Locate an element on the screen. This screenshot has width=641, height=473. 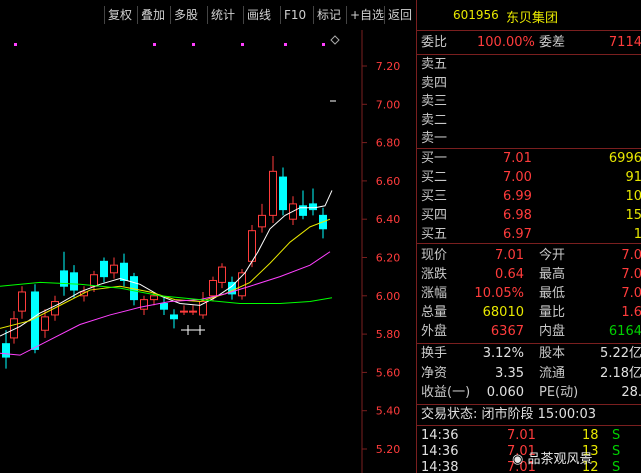
y-tick-label: 6.40 is located at coordinates (388, 219).